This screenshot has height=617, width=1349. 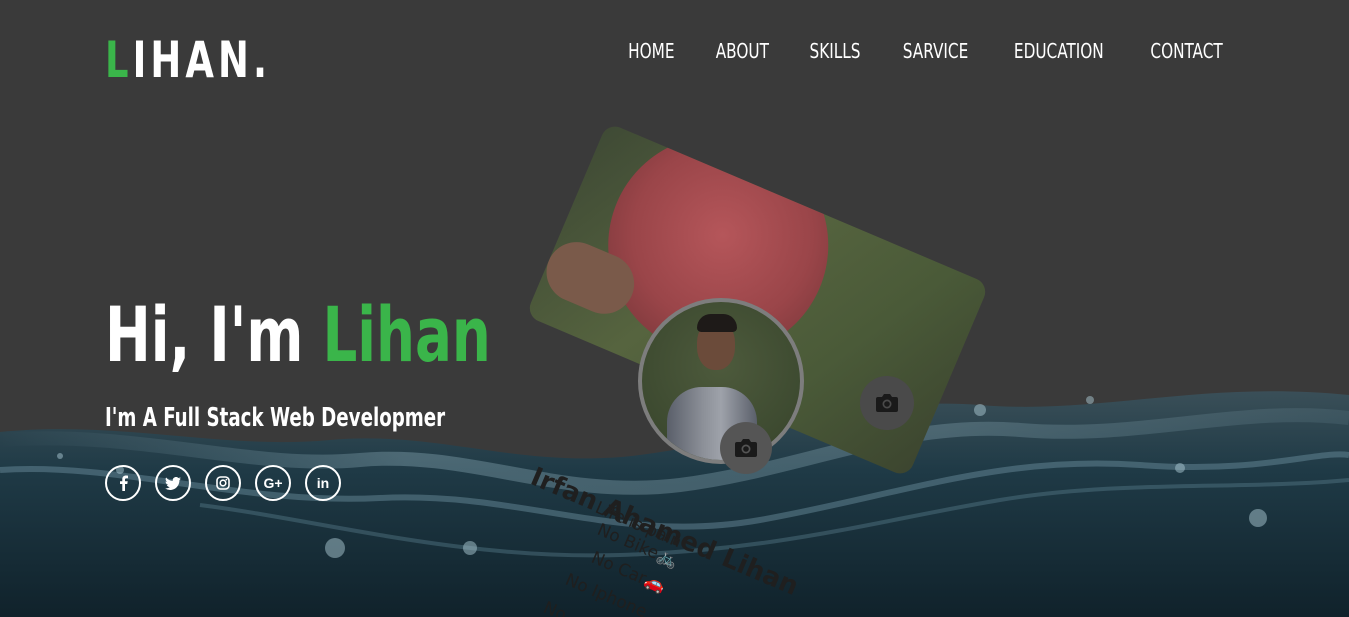 What do you see at coordinates (214, 334) in the screenshot?
I see `hero-greeting: Hi, I'm` at bounding box center [214, 334].